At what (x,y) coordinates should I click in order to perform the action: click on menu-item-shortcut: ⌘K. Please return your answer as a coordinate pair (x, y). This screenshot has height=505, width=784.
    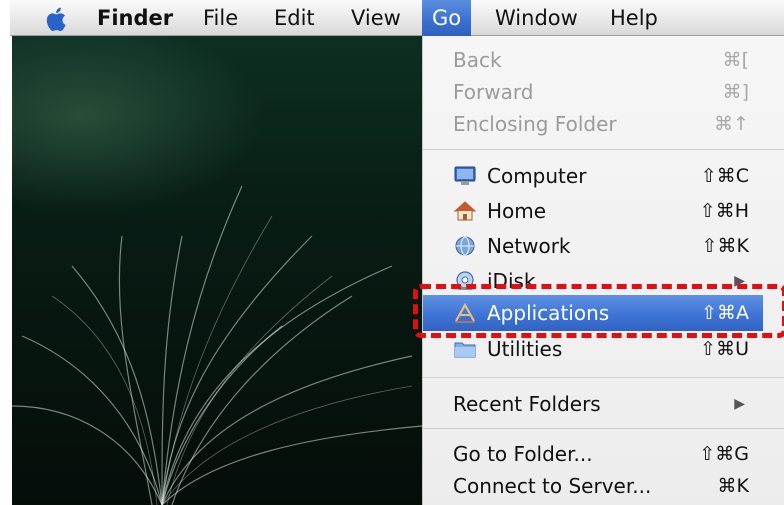
    Looking at the image, I should click on (733, 486).